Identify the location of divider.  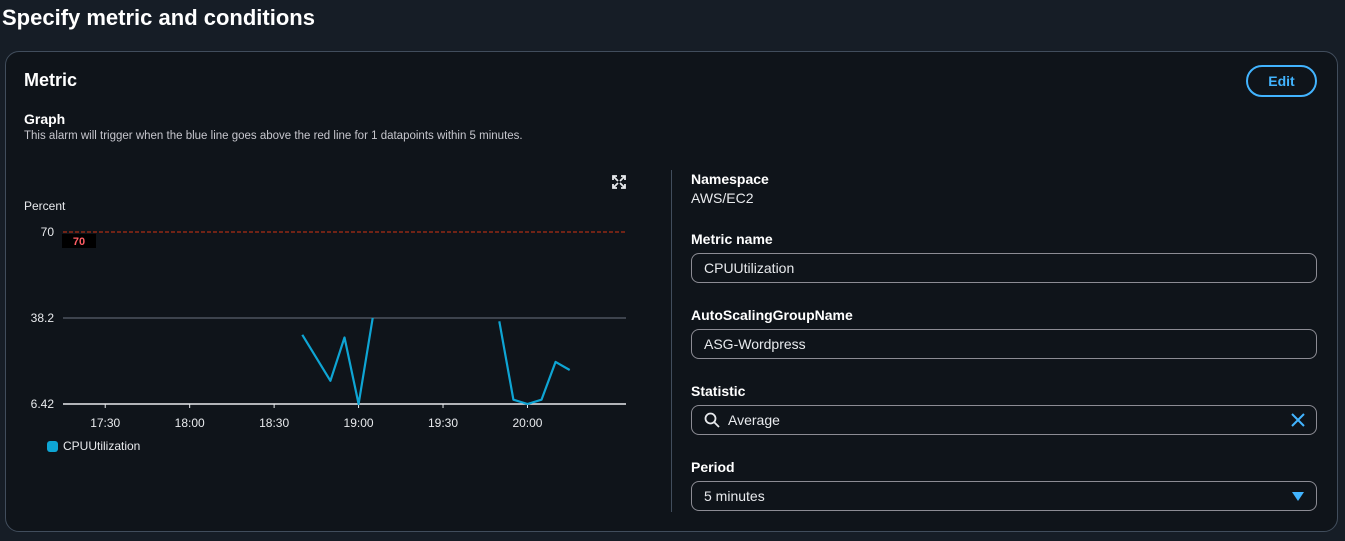
(671, 341).